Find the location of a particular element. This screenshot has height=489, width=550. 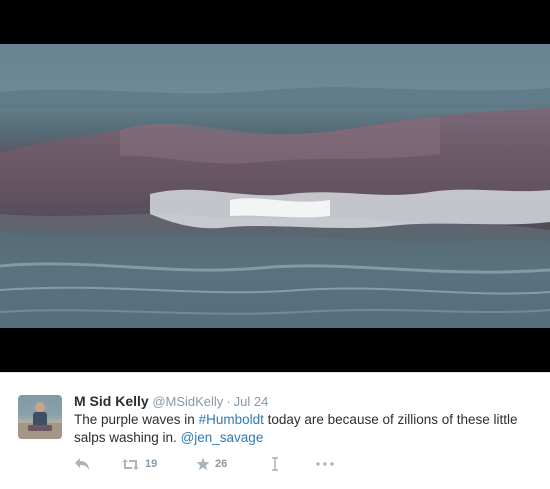

retweet-count: 19 is located at coordinates (151, 464).